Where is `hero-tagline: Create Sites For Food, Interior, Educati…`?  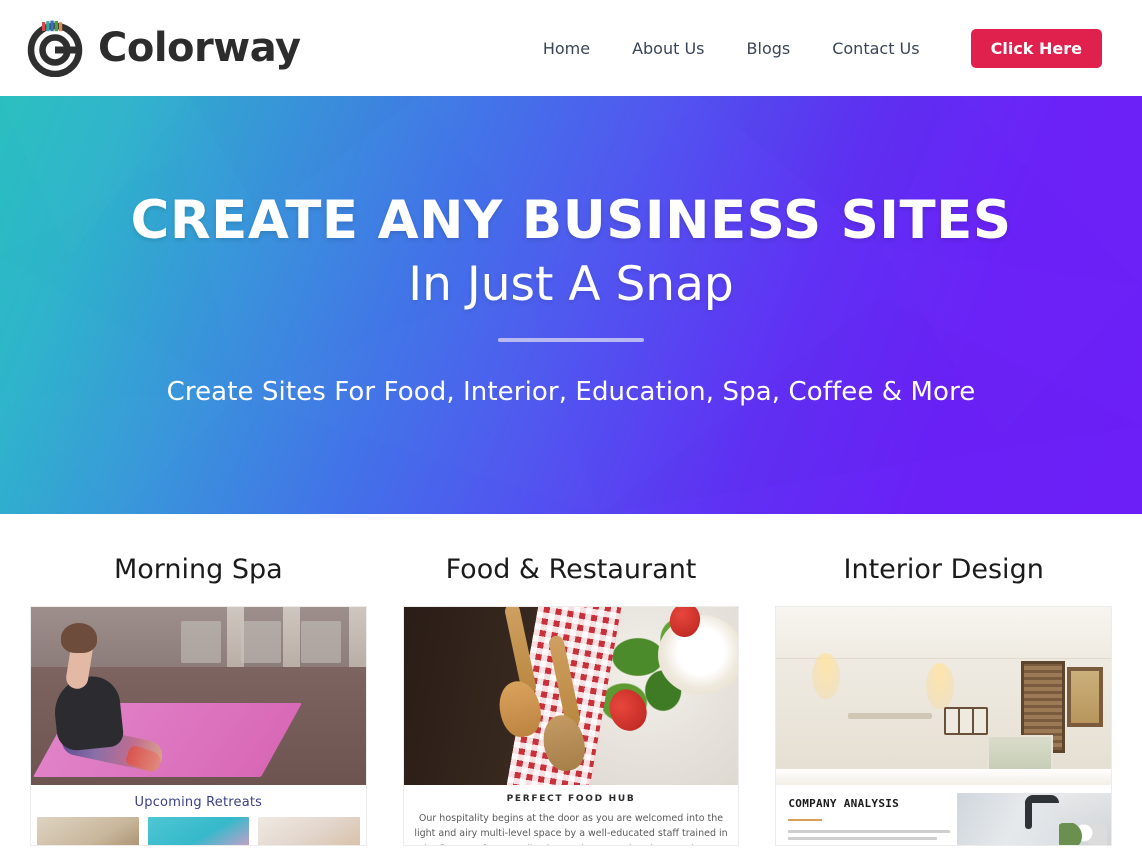
hero-tagline: Create Sites For Food, Interior, Educati… is located at coordinates (571, 392).